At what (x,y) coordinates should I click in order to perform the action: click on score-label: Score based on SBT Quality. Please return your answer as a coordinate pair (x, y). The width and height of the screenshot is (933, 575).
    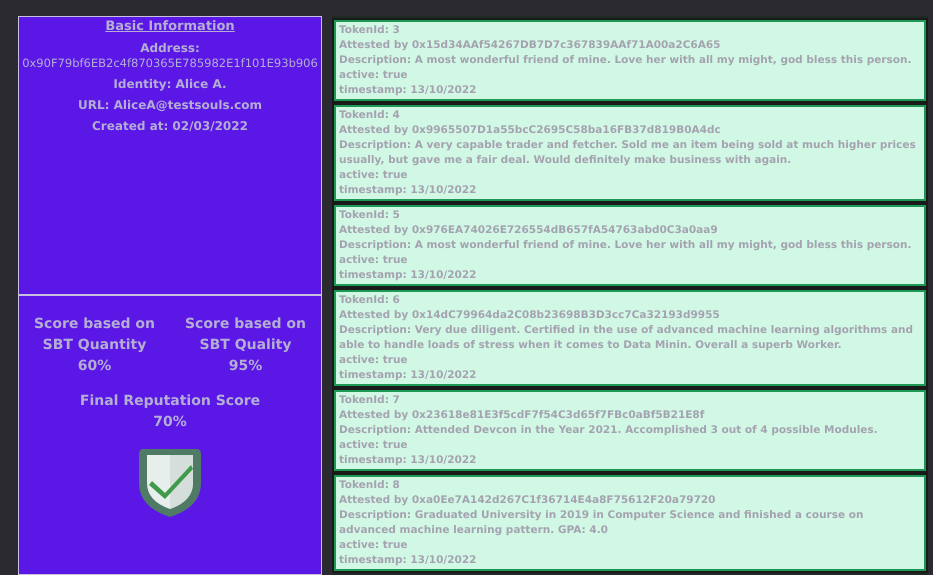
    Looking at the image, I should click on (246, 335).